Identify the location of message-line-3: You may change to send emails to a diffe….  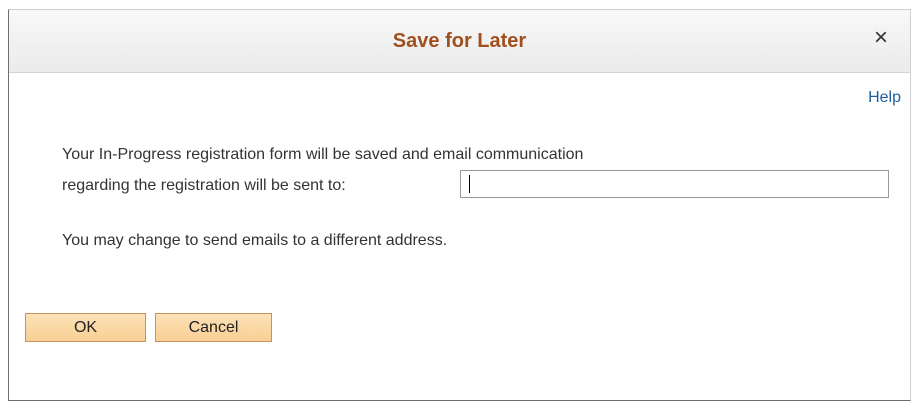
(255, 240).